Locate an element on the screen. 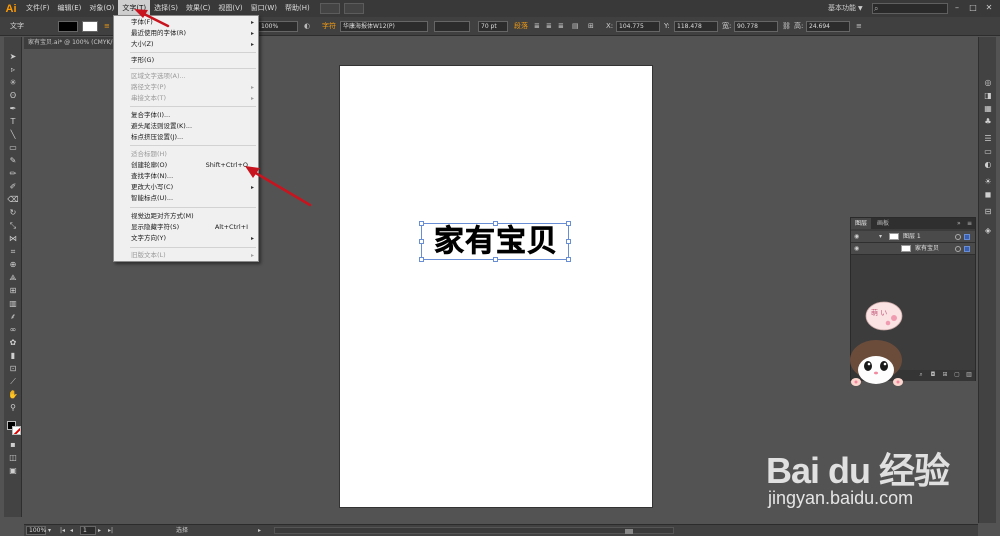 The image size is (1000, 536). stroke-panel-icon: ☰ is located at coordinates (988, 138).